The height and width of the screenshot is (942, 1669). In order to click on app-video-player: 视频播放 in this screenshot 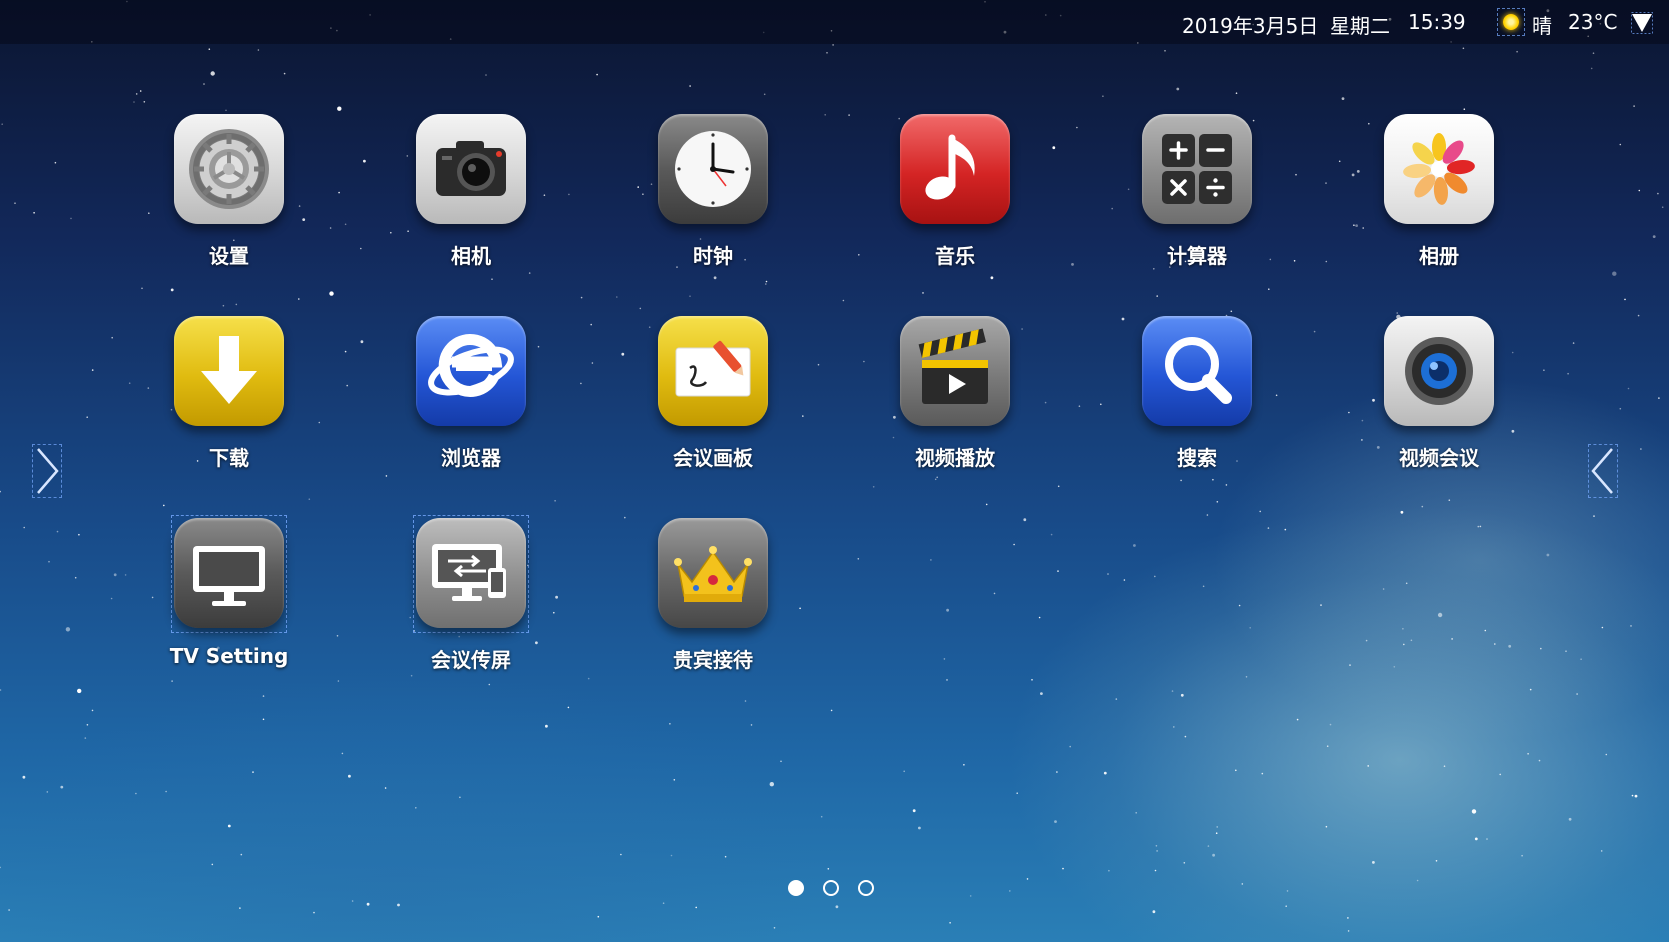, I will do `click(955, 401)`.